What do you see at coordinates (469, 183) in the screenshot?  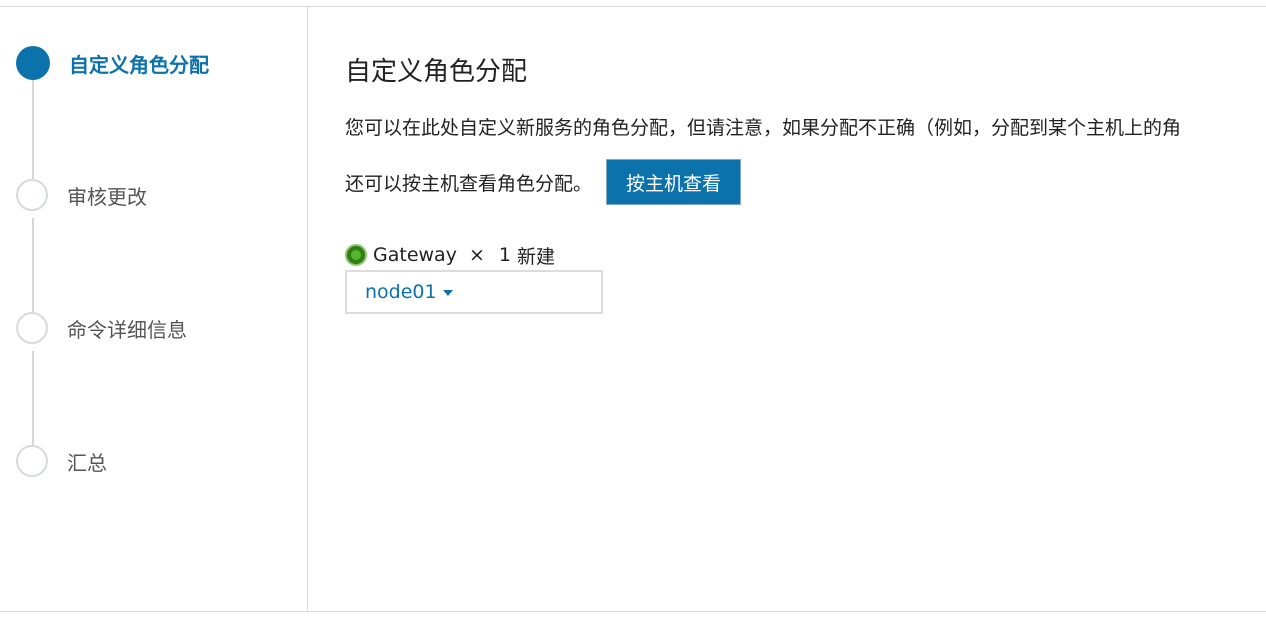 I see `view-by-host-text: 还可以按主机查看角色分配。` at bounding box center [469, 183].